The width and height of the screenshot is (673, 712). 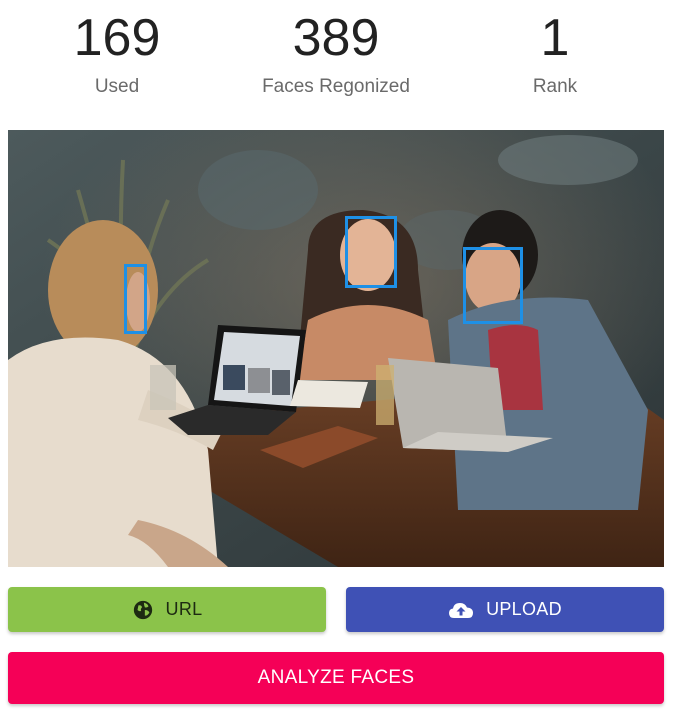 What do you see at coordinates (184, 609) in the screenshot?
I see `url-button-label: URL` at bounding box center [184, 609].